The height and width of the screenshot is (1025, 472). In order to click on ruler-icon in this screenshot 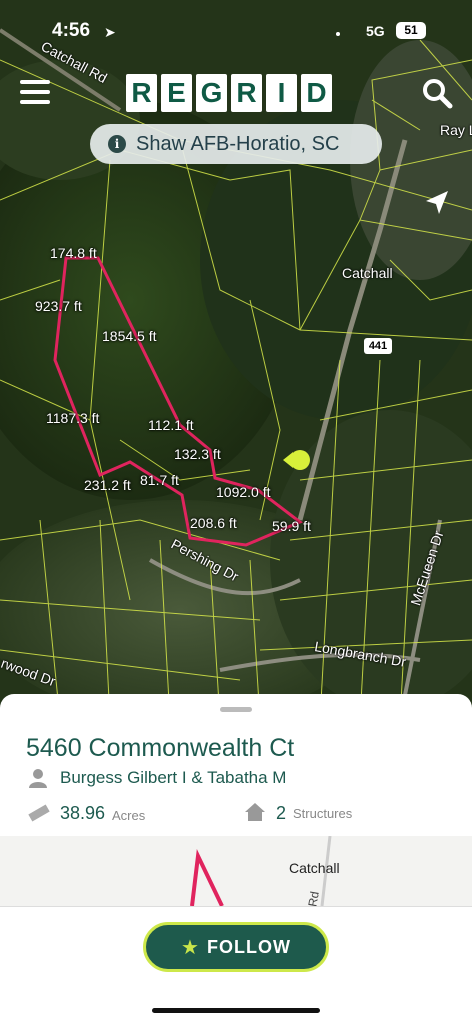, I will do `click(39, 813)`.